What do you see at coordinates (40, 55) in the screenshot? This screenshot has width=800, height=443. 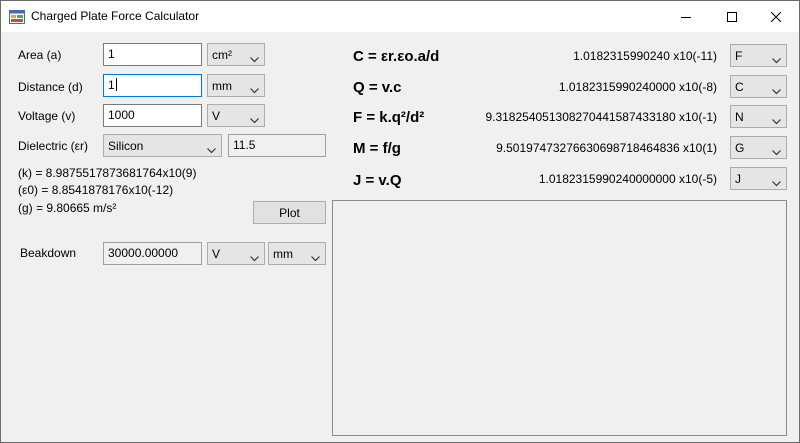 I see `area-label: Area (a)` at bounding box center [40, 55].